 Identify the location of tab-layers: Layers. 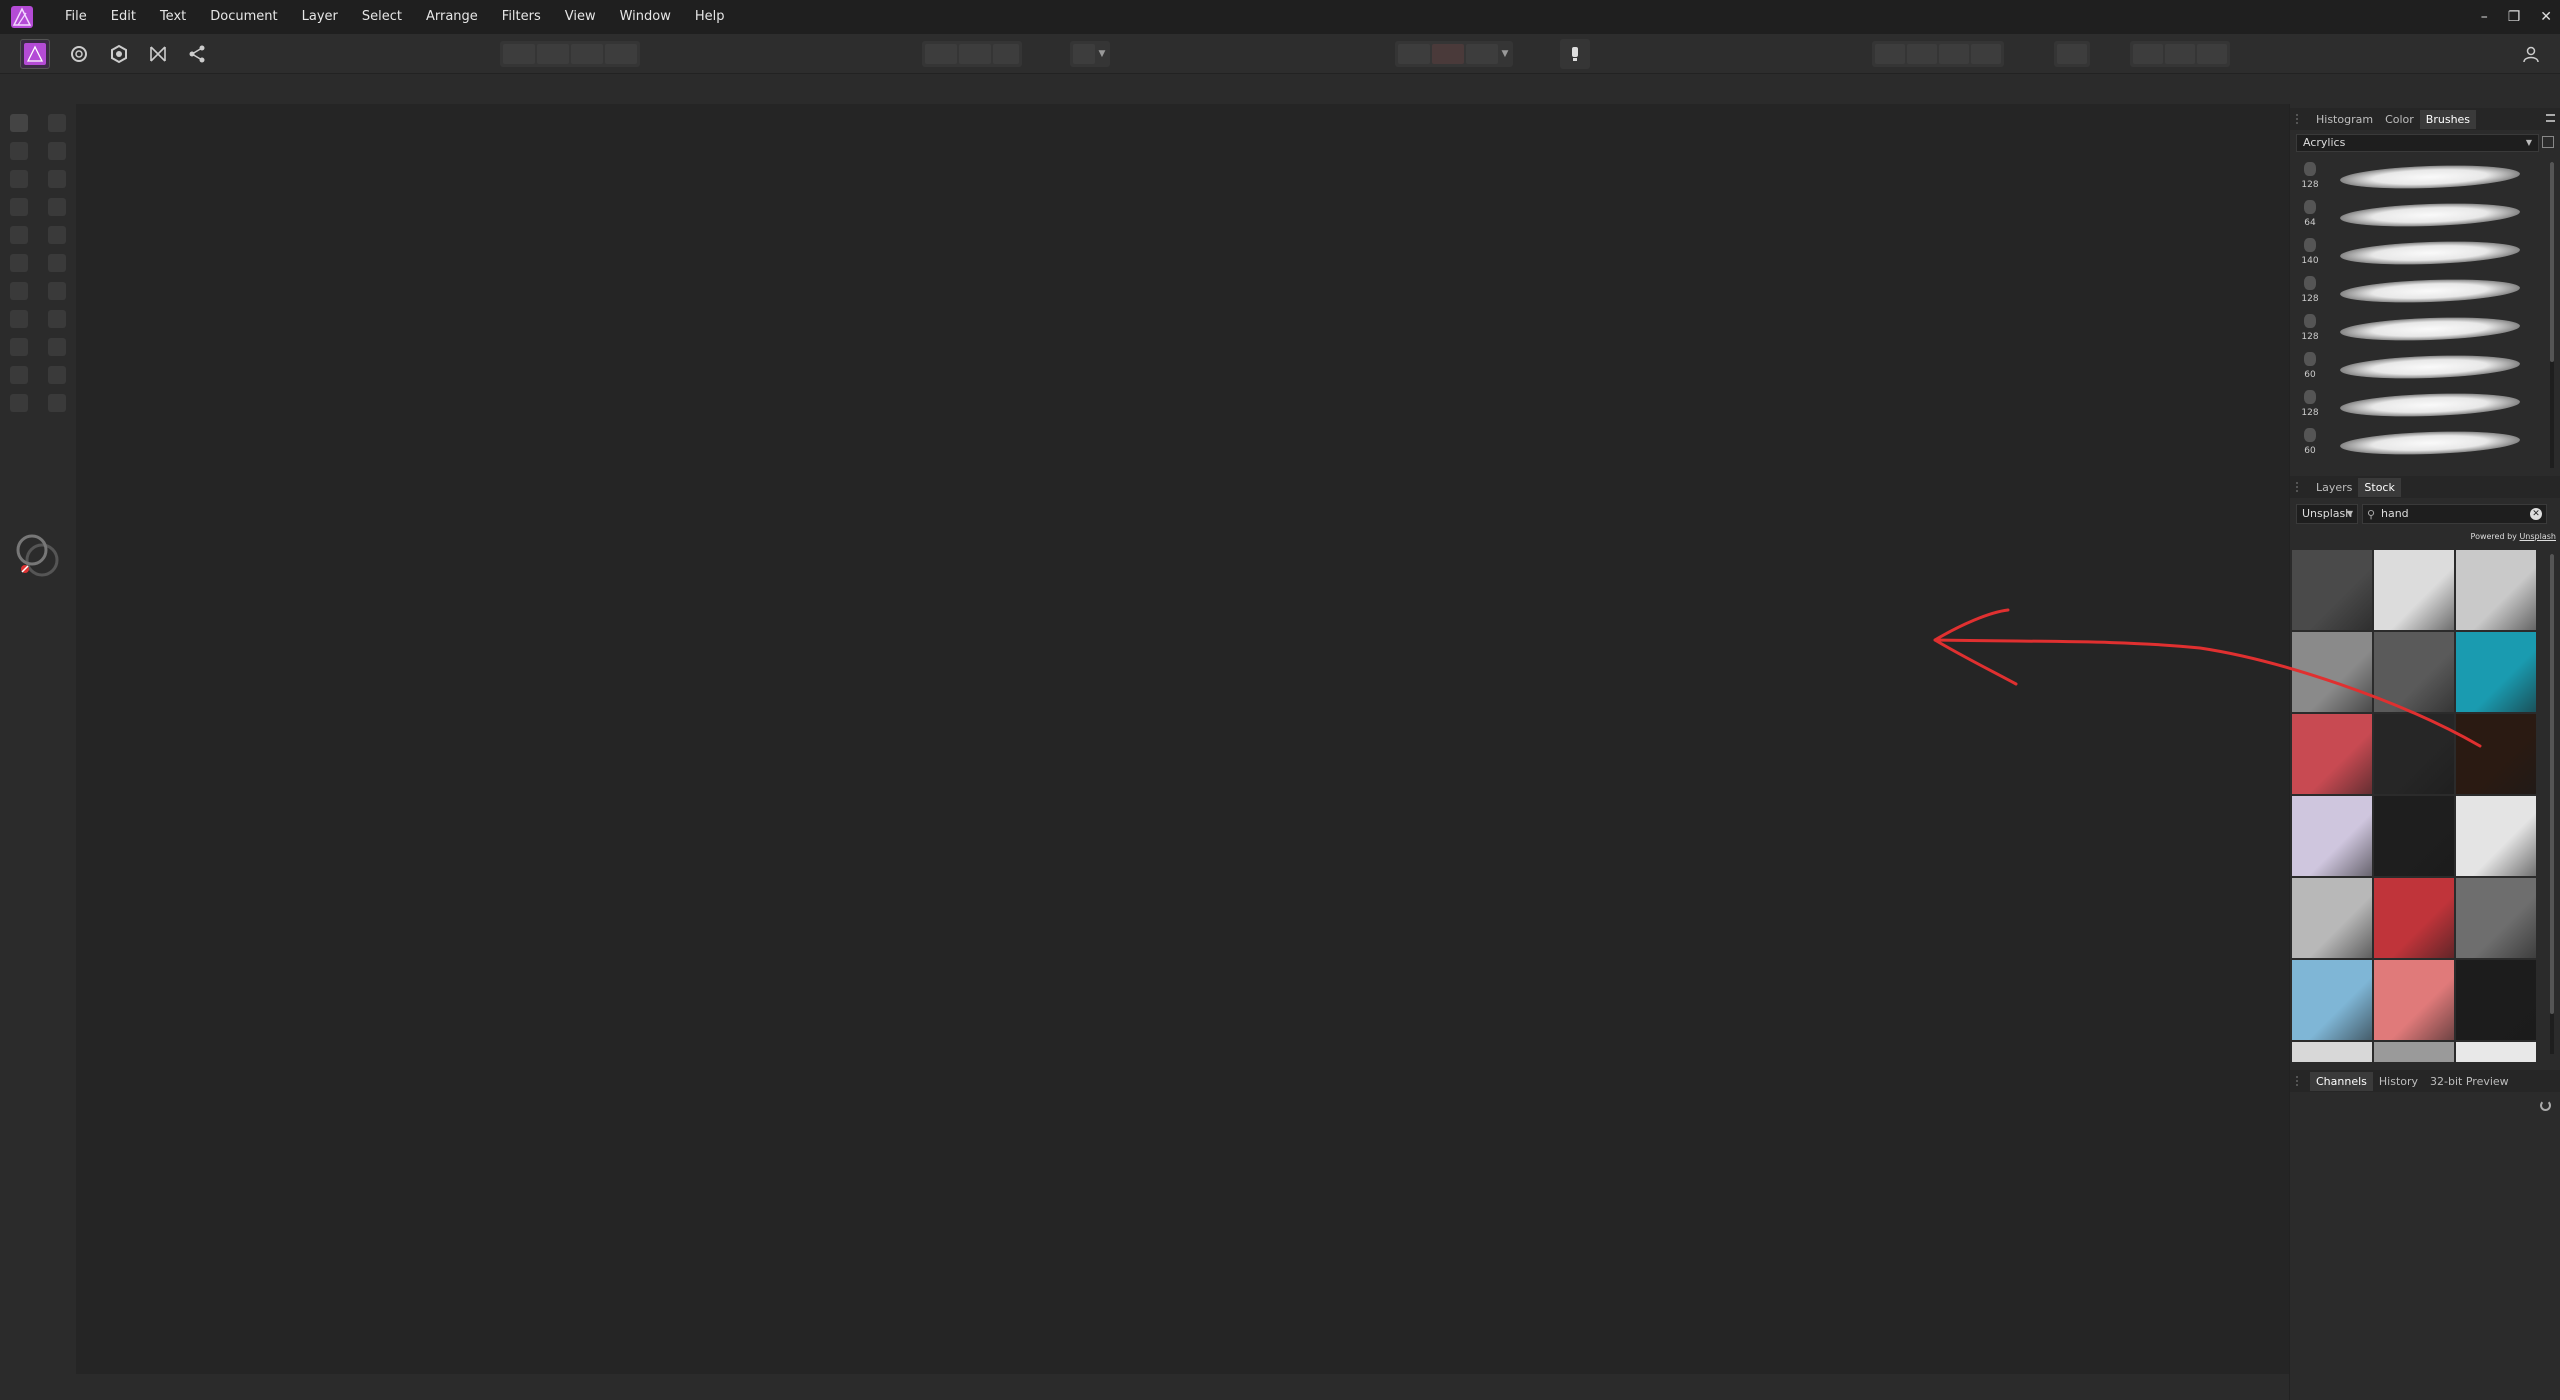
(2334, 487).